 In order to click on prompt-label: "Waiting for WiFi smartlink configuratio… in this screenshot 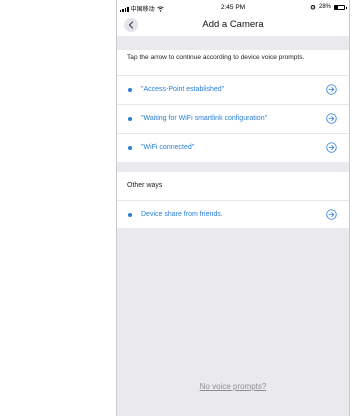, I will do `click(204, 118)`.